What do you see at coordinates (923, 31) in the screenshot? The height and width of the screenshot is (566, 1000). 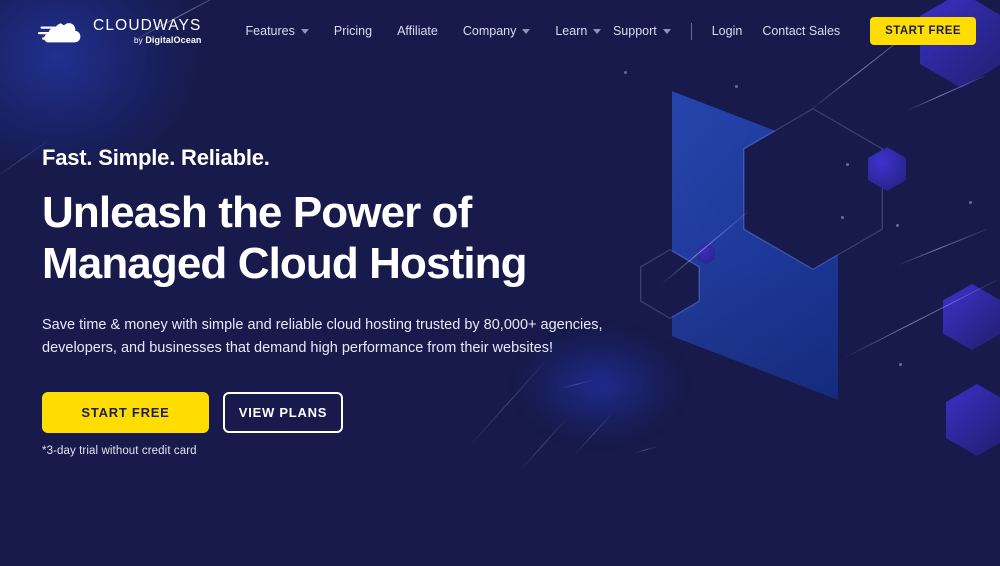 I see `header-start-free-button: START FREE` at bounding box center [923, 31].